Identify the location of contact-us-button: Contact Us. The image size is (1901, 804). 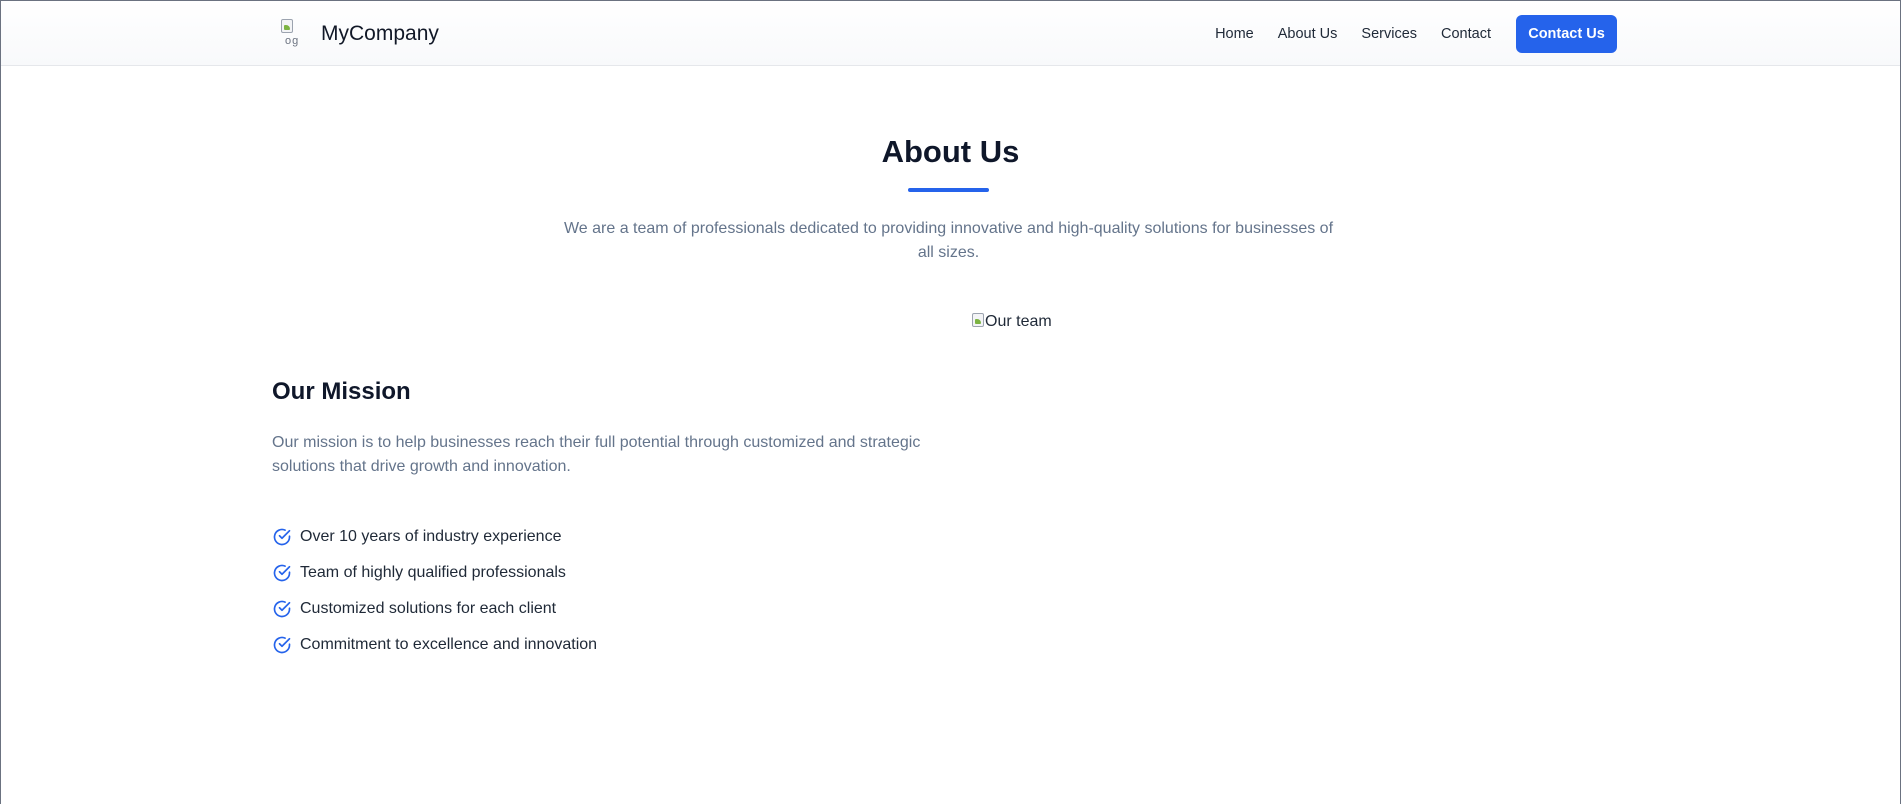
(1566, 34).